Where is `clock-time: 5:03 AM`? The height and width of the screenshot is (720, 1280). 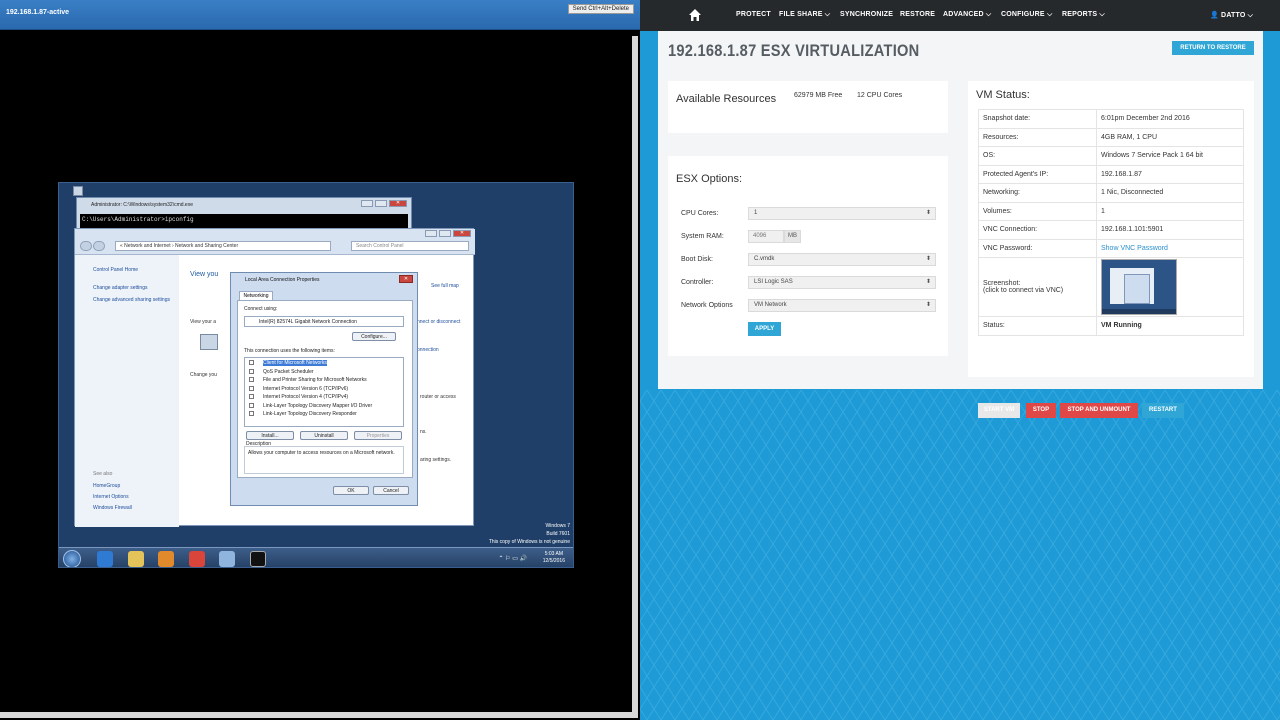 clock-time: 5:03 AM is located at coordinates (554, 554).